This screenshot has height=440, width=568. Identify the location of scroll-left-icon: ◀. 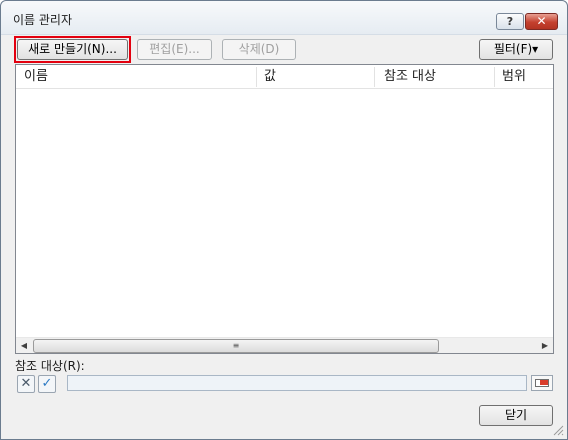
(24, 346).